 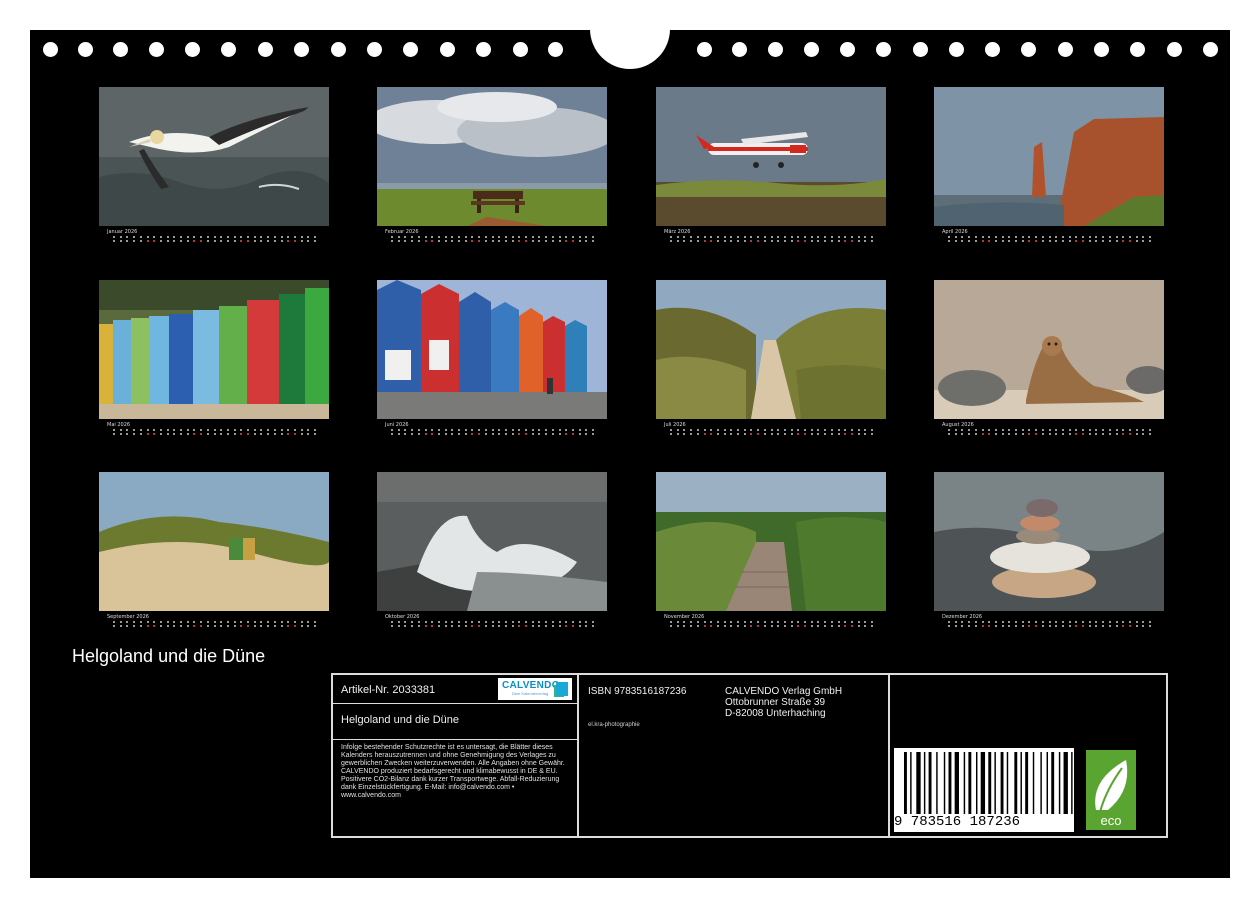 What do you see at coordinates (784, 691) in the screenshot?
I see `publisher-name: CALVENDO Verlag GmbH` at bounding box center [784, 691].